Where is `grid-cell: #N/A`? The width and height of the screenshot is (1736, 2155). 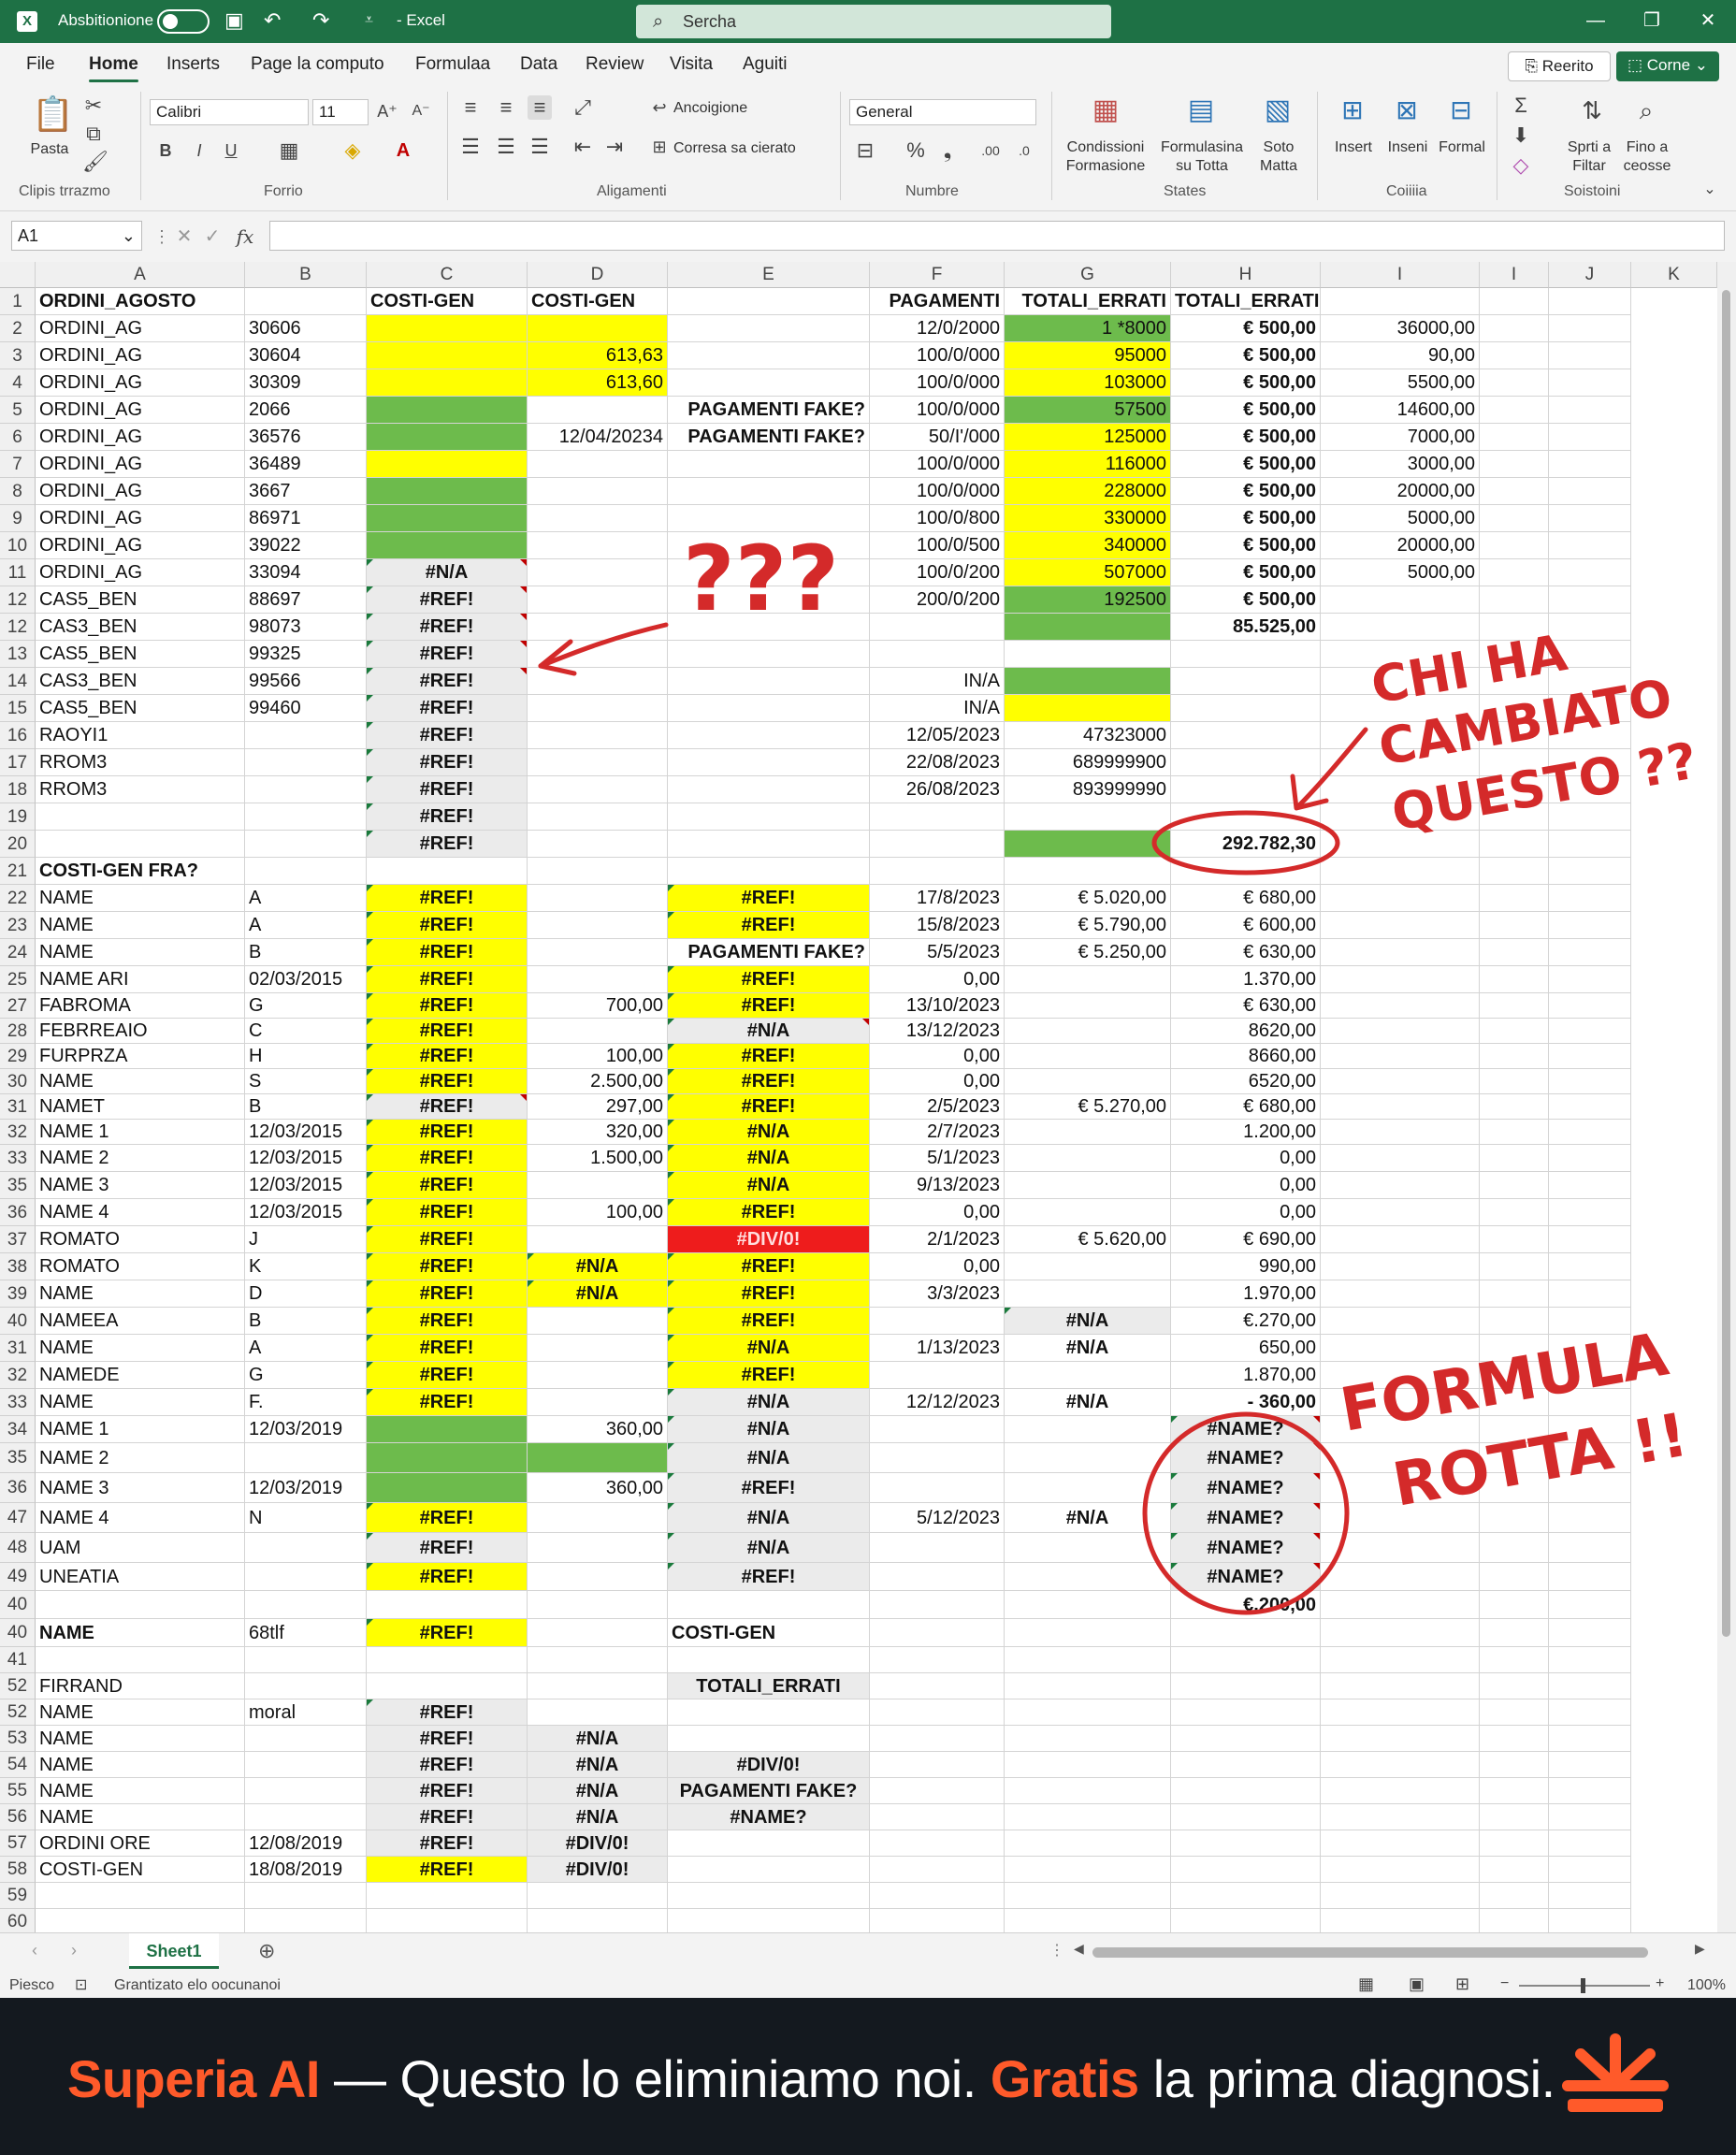
grid-cell: #N/A is located at coordinates (769, 1403).